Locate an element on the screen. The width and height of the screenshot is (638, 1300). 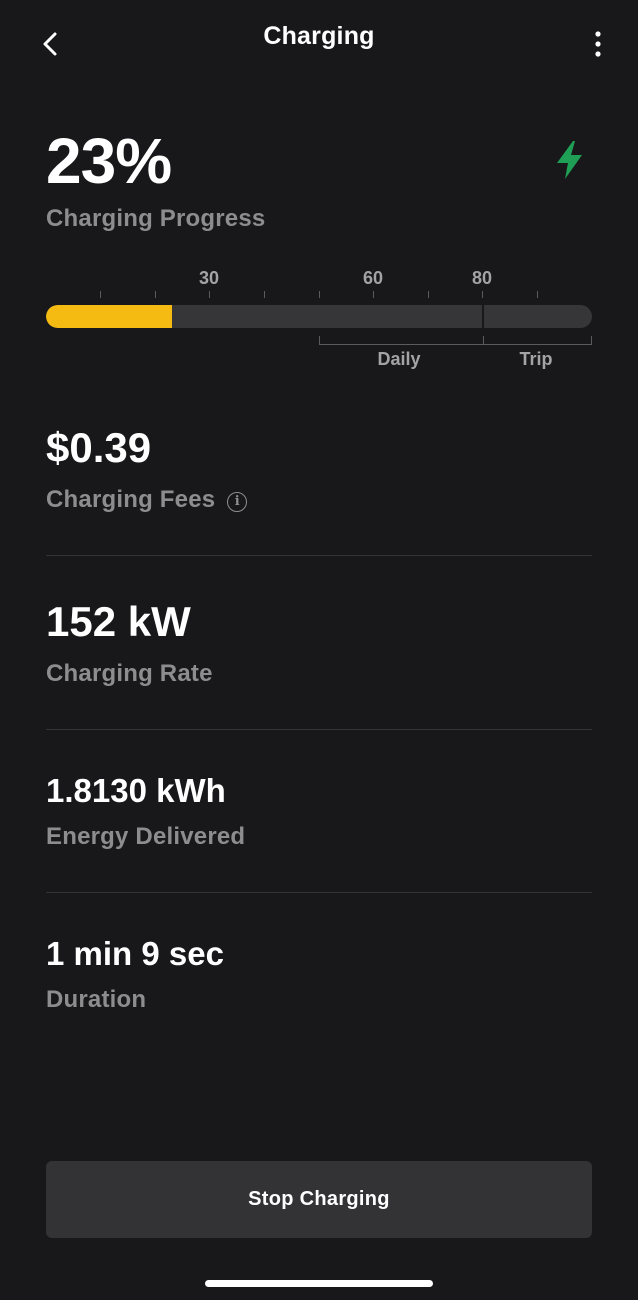
stop-charging-button: Stop Charging is located at coordinates (319, 1199).